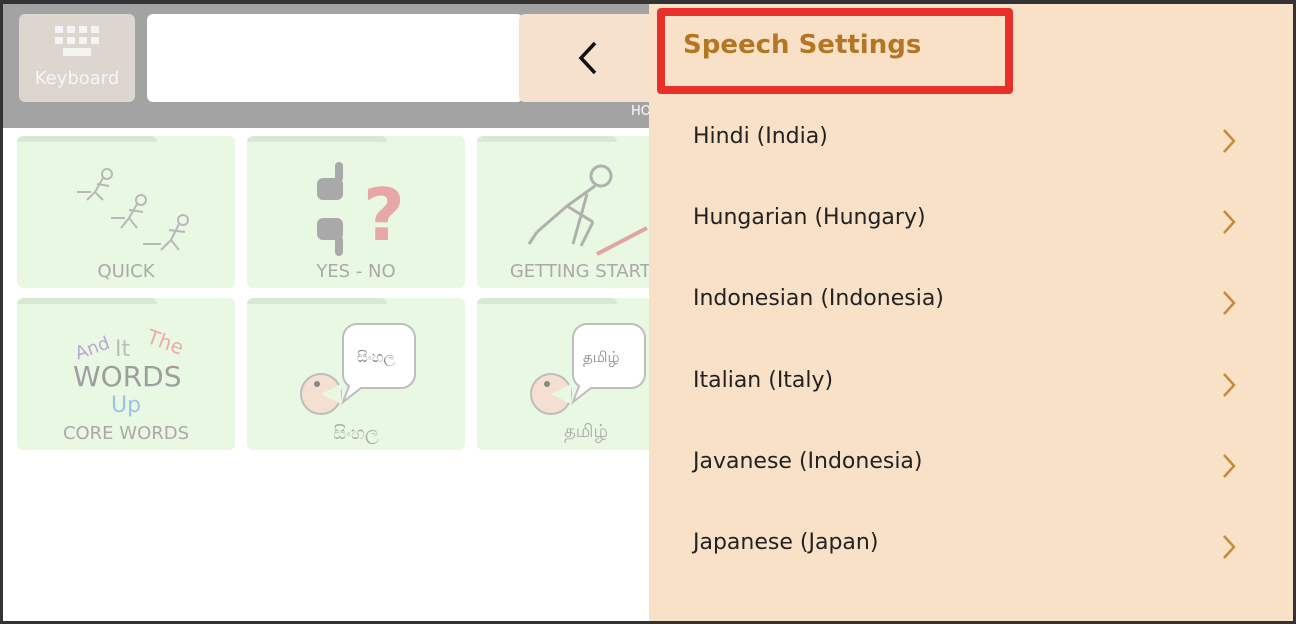 Image resolution: width=1296 pixels, height=624 pixels. I want to click on language-label: Javanese (Indonesia), so click(808, 461).